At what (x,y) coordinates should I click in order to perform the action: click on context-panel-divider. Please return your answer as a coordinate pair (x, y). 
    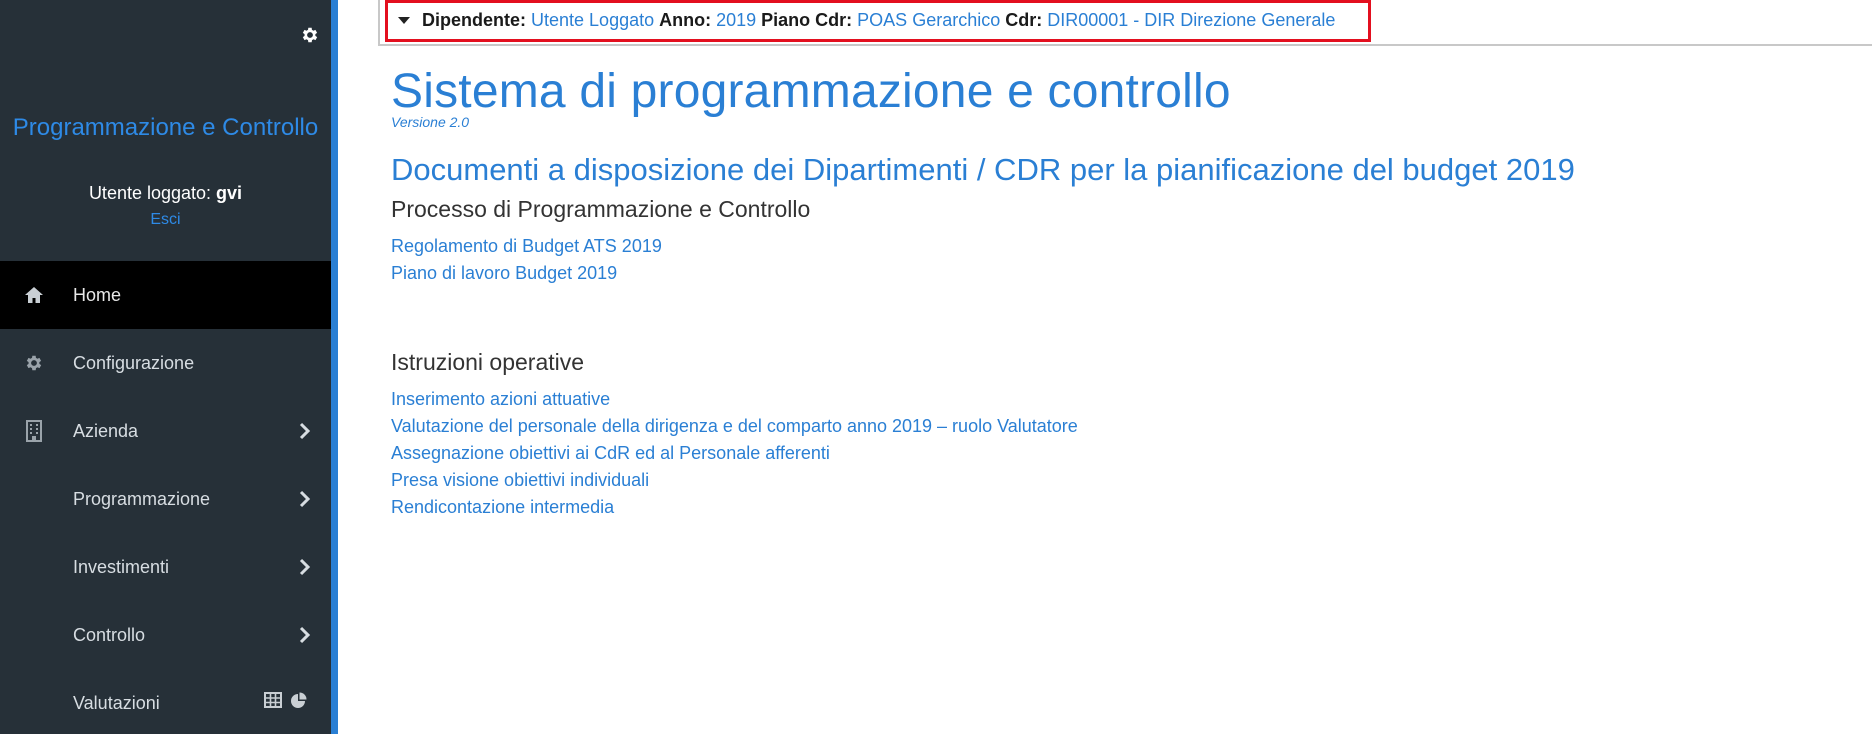
    Looking at the image, I should click on (1125, 45).